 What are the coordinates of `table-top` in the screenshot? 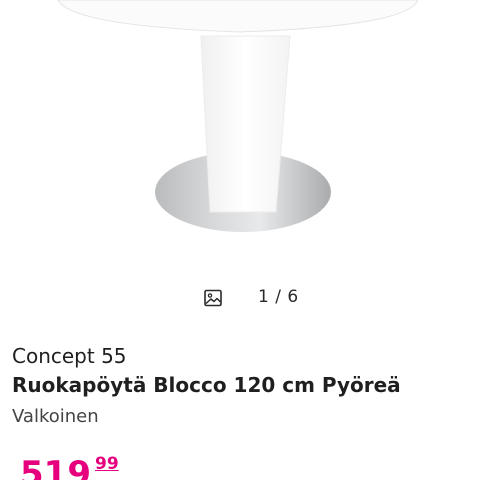 It's located at (238, 16).